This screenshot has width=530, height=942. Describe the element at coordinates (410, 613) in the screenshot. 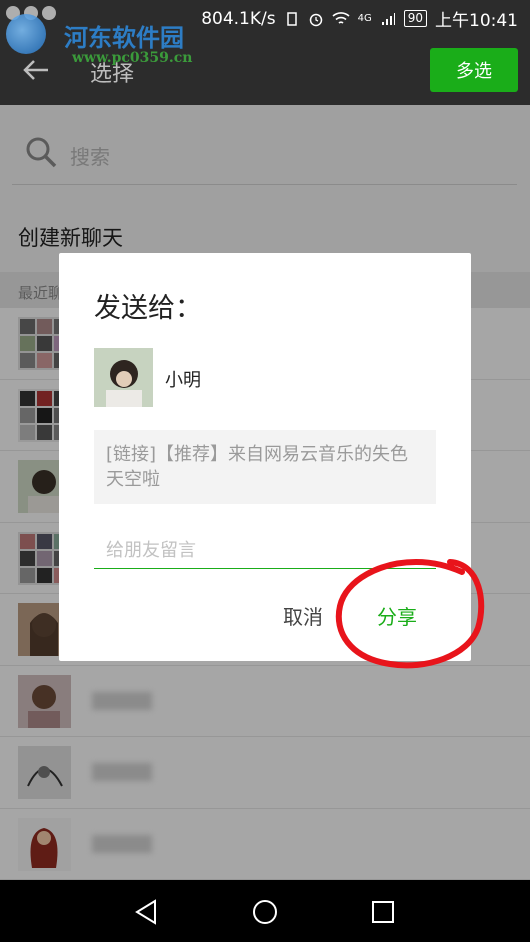

I see `annotation-circle` at that location.